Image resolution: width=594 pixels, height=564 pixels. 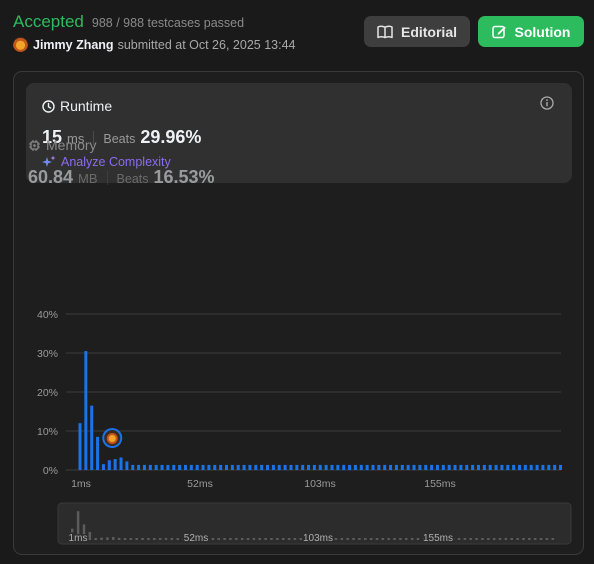 I want to click on navigator-tick-label: 1ms, so click(x=78, y=538).